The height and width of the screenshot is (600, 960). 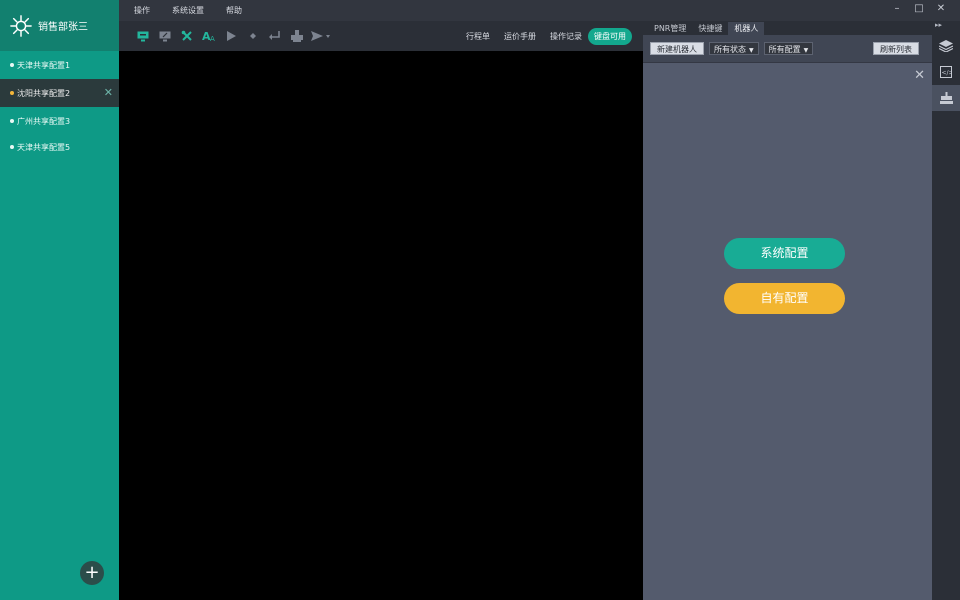 I want to click on tools-icon, so click(x=187, y=36).